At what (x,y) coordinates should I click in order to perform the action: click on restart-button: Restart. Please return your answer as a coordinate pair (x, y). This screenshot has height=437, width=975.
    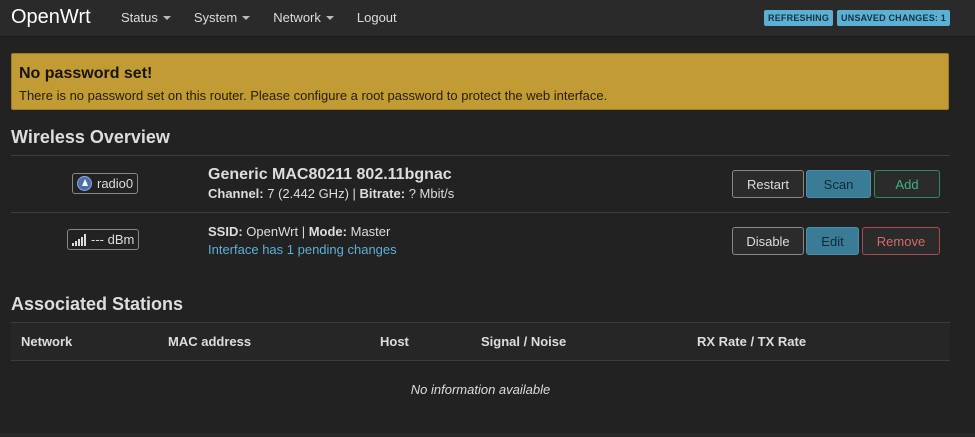
    Looking at the image, I should click on (768, 184).